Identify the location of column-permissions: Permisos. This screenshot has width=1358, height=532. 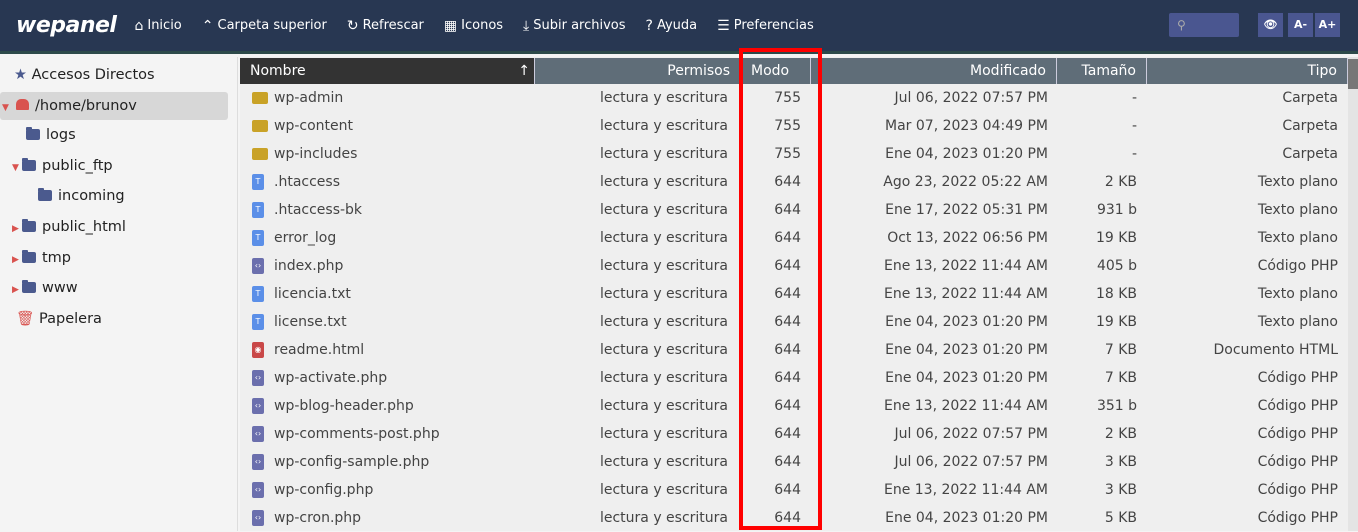
(638, 71).